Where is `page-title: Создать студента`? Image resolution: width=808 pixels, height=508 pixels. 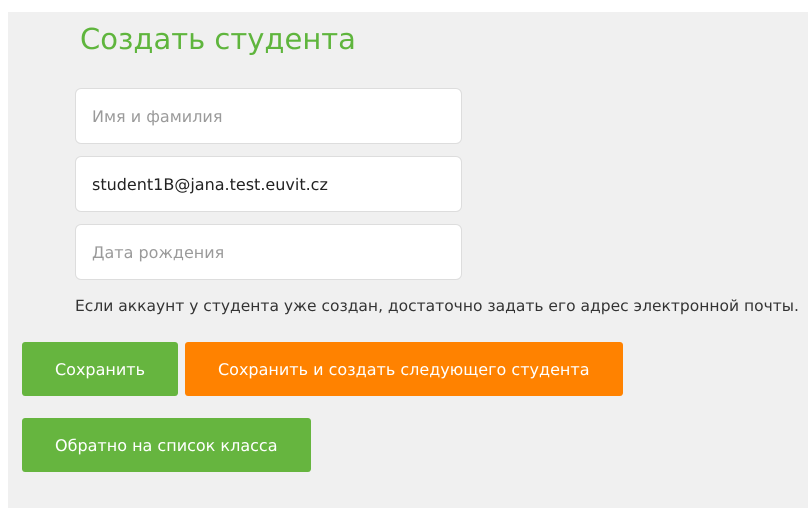
page-title: Создать студента is located at coordinates (218, 39).